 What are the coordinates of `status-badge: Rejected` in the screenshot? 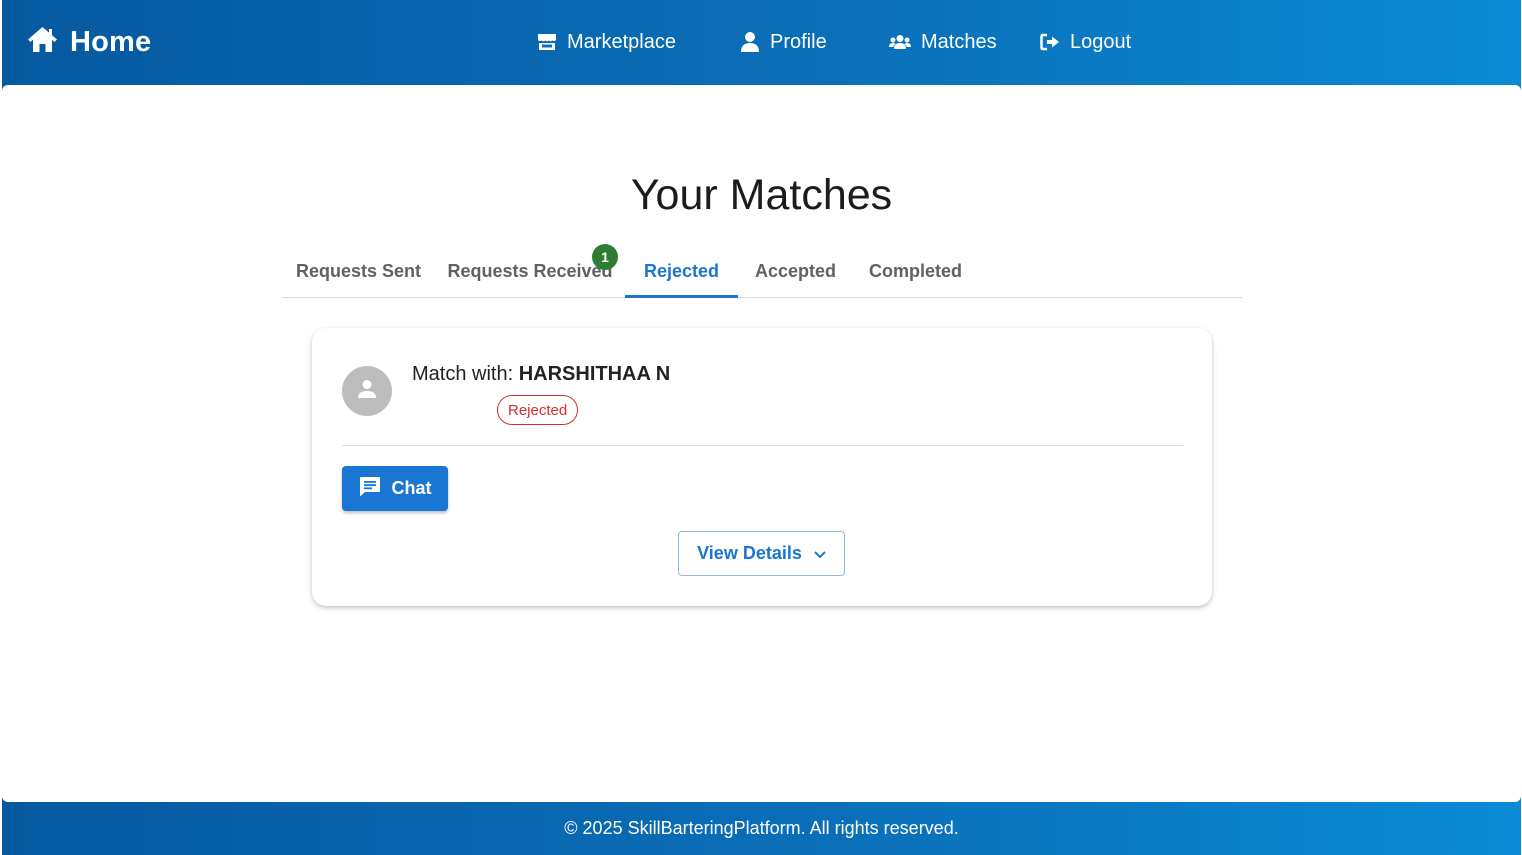 It's located at (538, 410).